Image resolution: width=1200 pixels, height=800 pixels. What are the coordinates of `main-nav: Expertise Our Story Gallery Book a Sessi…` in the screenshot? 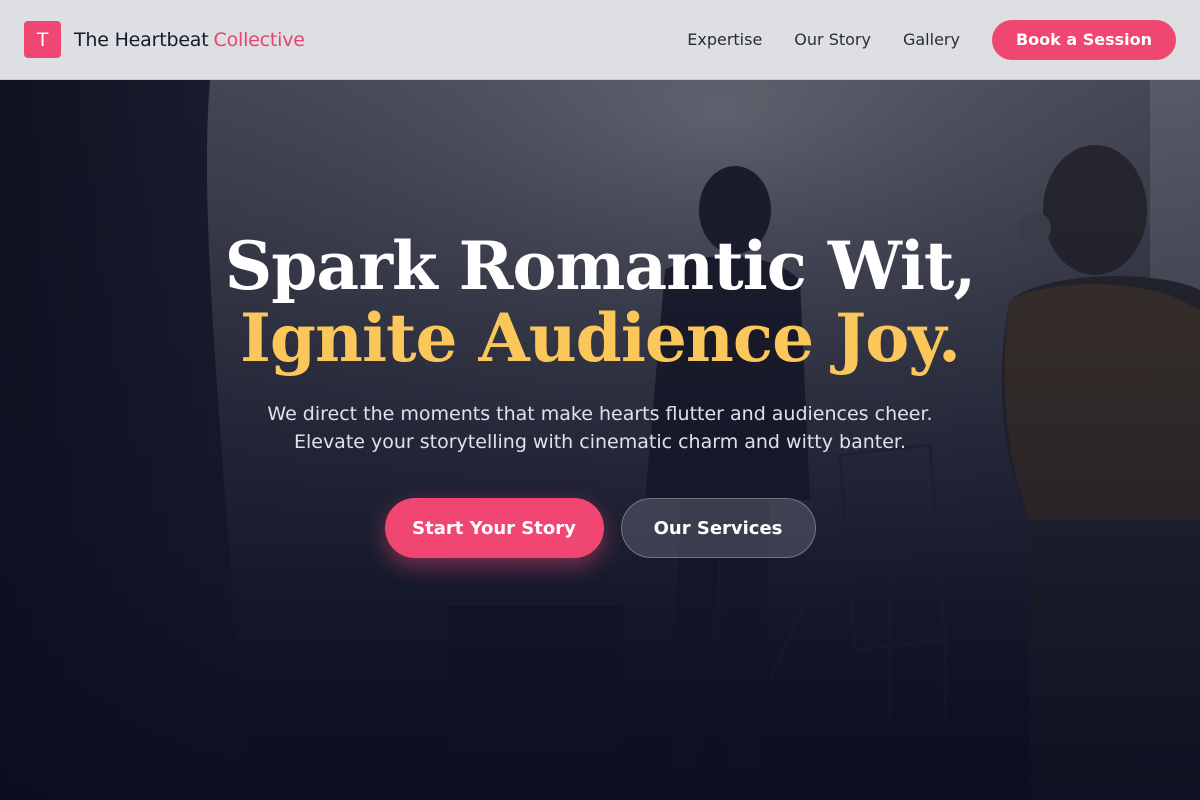 It's located at (931, 39).